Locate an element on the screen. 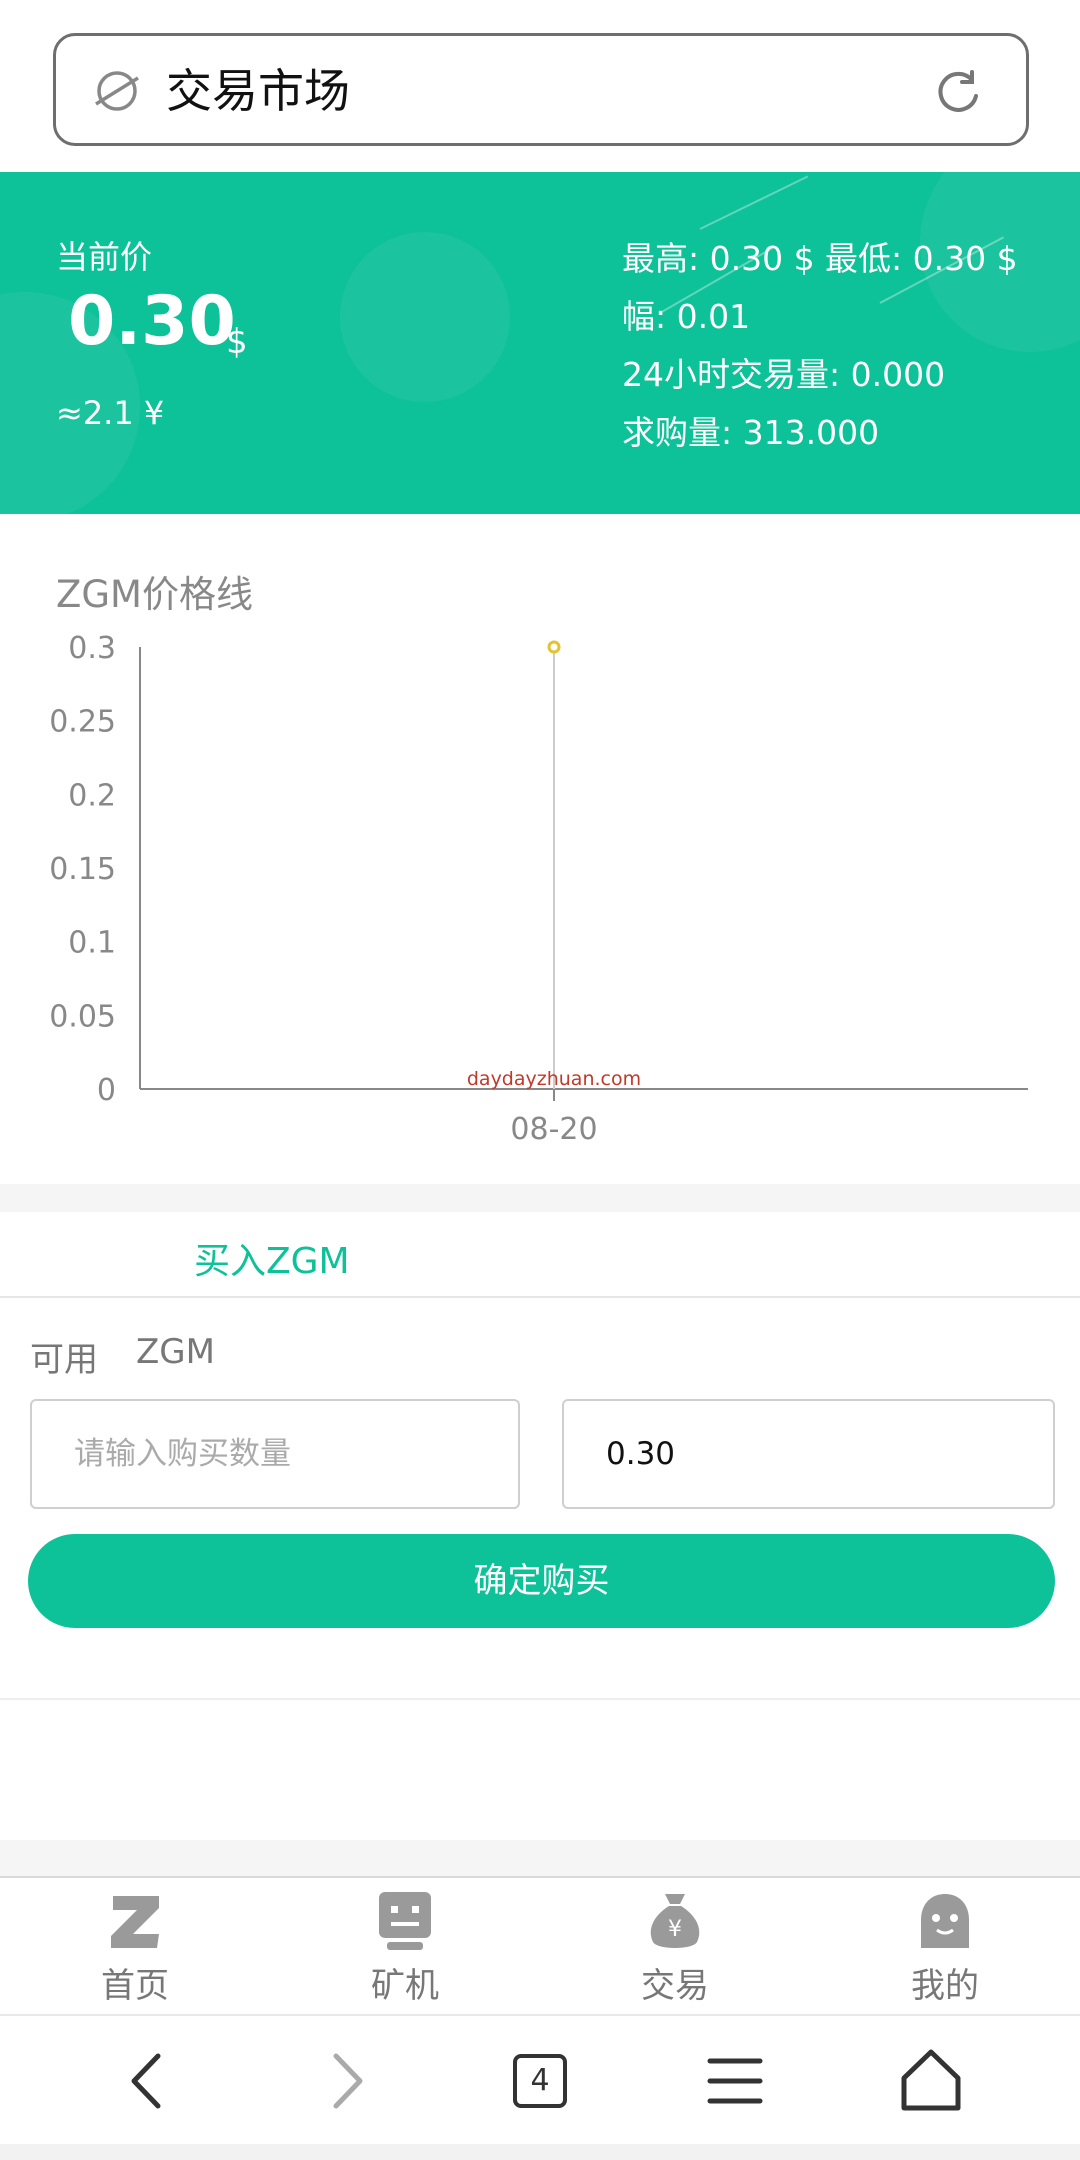  price-input: 0.30 is located at coordinates (808, 1454).